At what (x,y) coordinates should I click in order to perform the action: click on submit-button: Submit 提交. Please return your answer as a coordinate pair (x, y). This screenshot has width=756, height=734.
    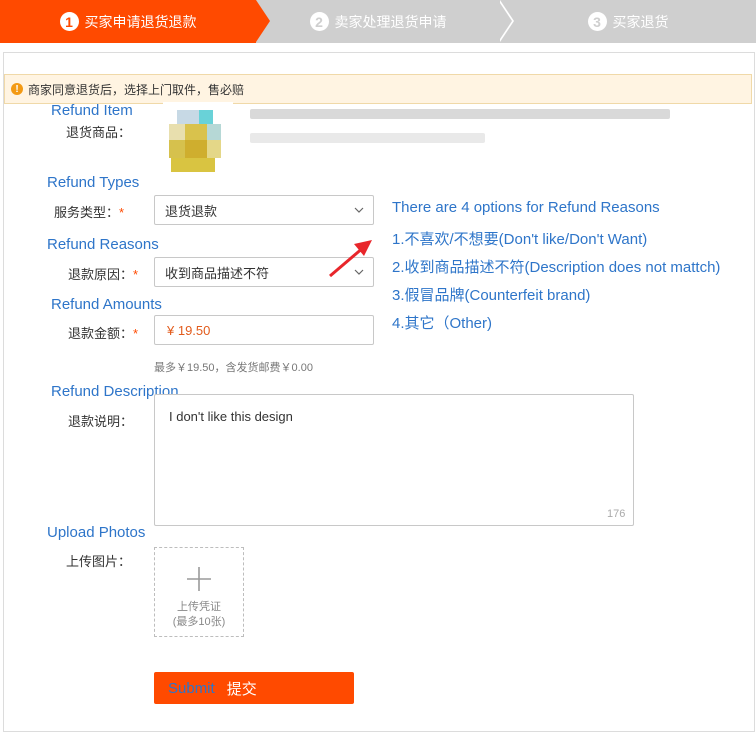
    Looking at the image, I should click on (254, 688).